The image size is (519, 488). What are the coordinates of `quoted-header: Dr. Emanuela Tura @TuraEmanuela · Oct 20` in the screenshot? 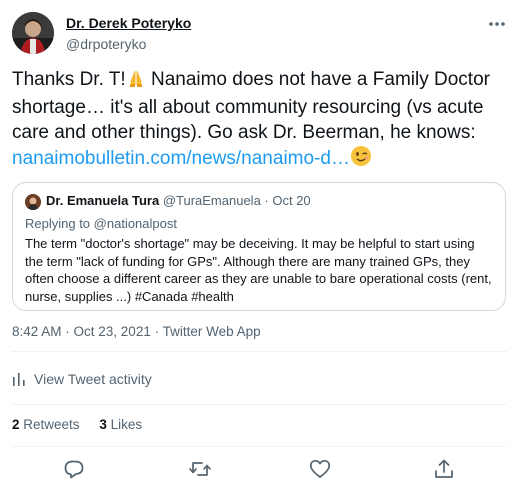 It's located at (178, 200).